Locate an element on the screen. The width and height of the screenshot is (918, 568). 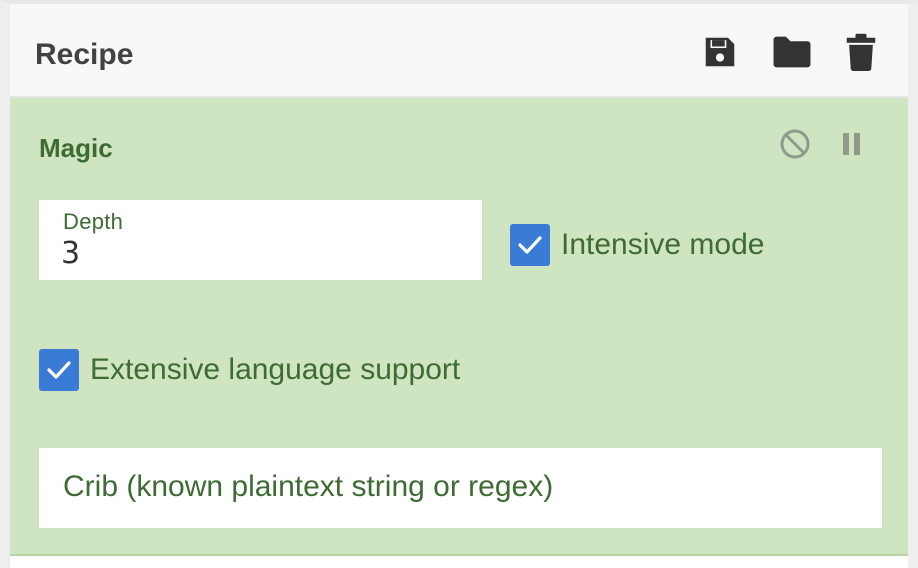
save-icon is located at coordinates (720, 52).